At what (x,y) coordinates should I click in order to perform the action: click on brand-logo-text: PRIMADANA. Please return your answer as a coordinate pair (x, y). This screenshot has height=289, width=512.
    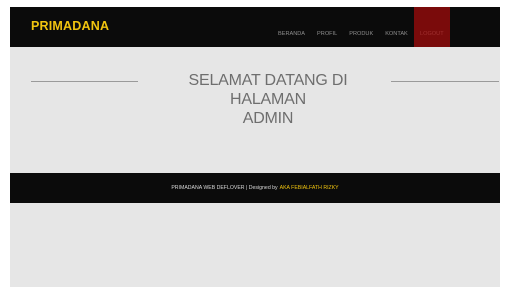
    Looking at the image, I should click on (70, 26).